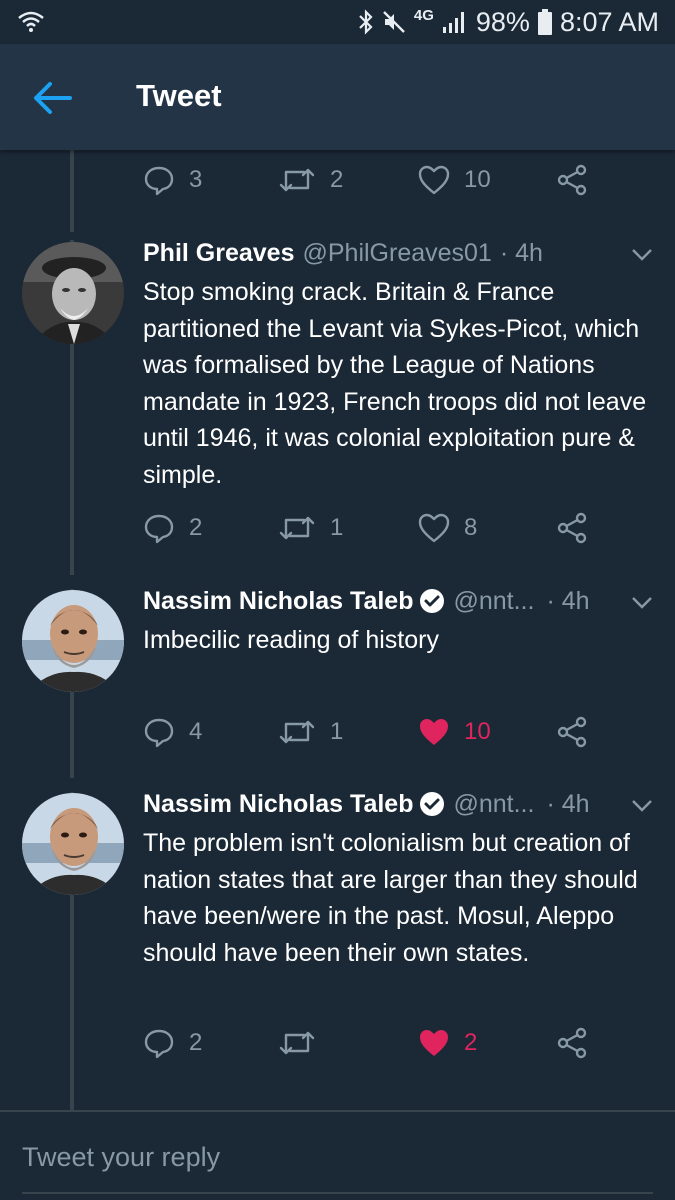 Image resolution: width=675 pixels, height=1200 pixels. Describe the element at coordinates (396, 253) in the screenshot. I see `user-handle: @PhilGreaves01` at that location.